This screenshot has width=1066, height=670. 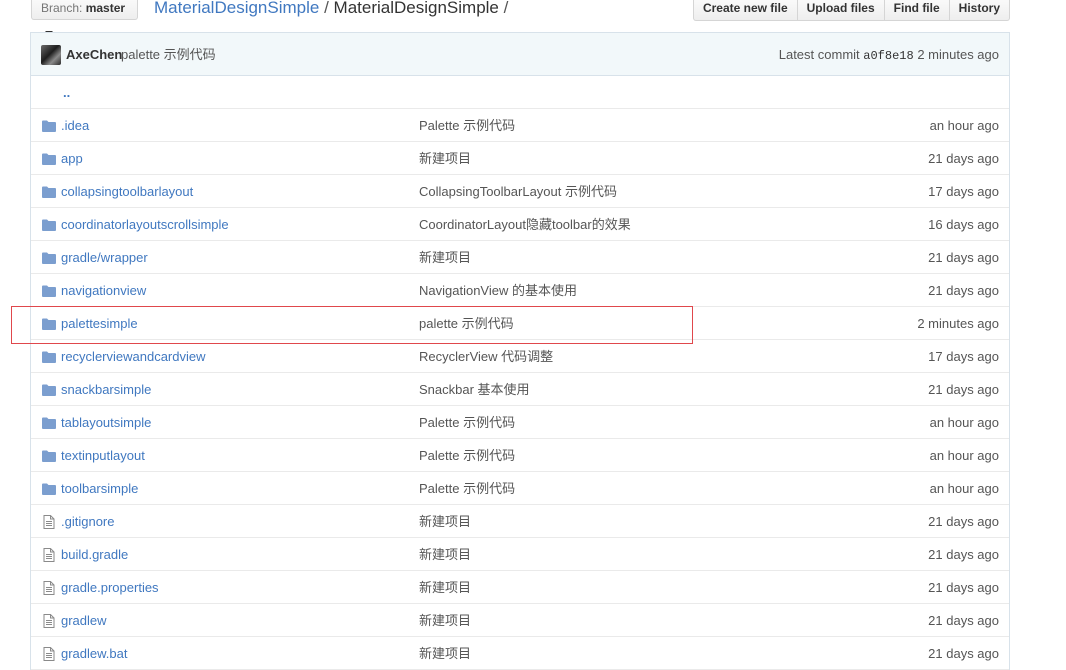 What do you see at coordinates (819, 54) in the screenshot?
I see `latest-commit-label: Latest commit` at bounding box center [819, 54].